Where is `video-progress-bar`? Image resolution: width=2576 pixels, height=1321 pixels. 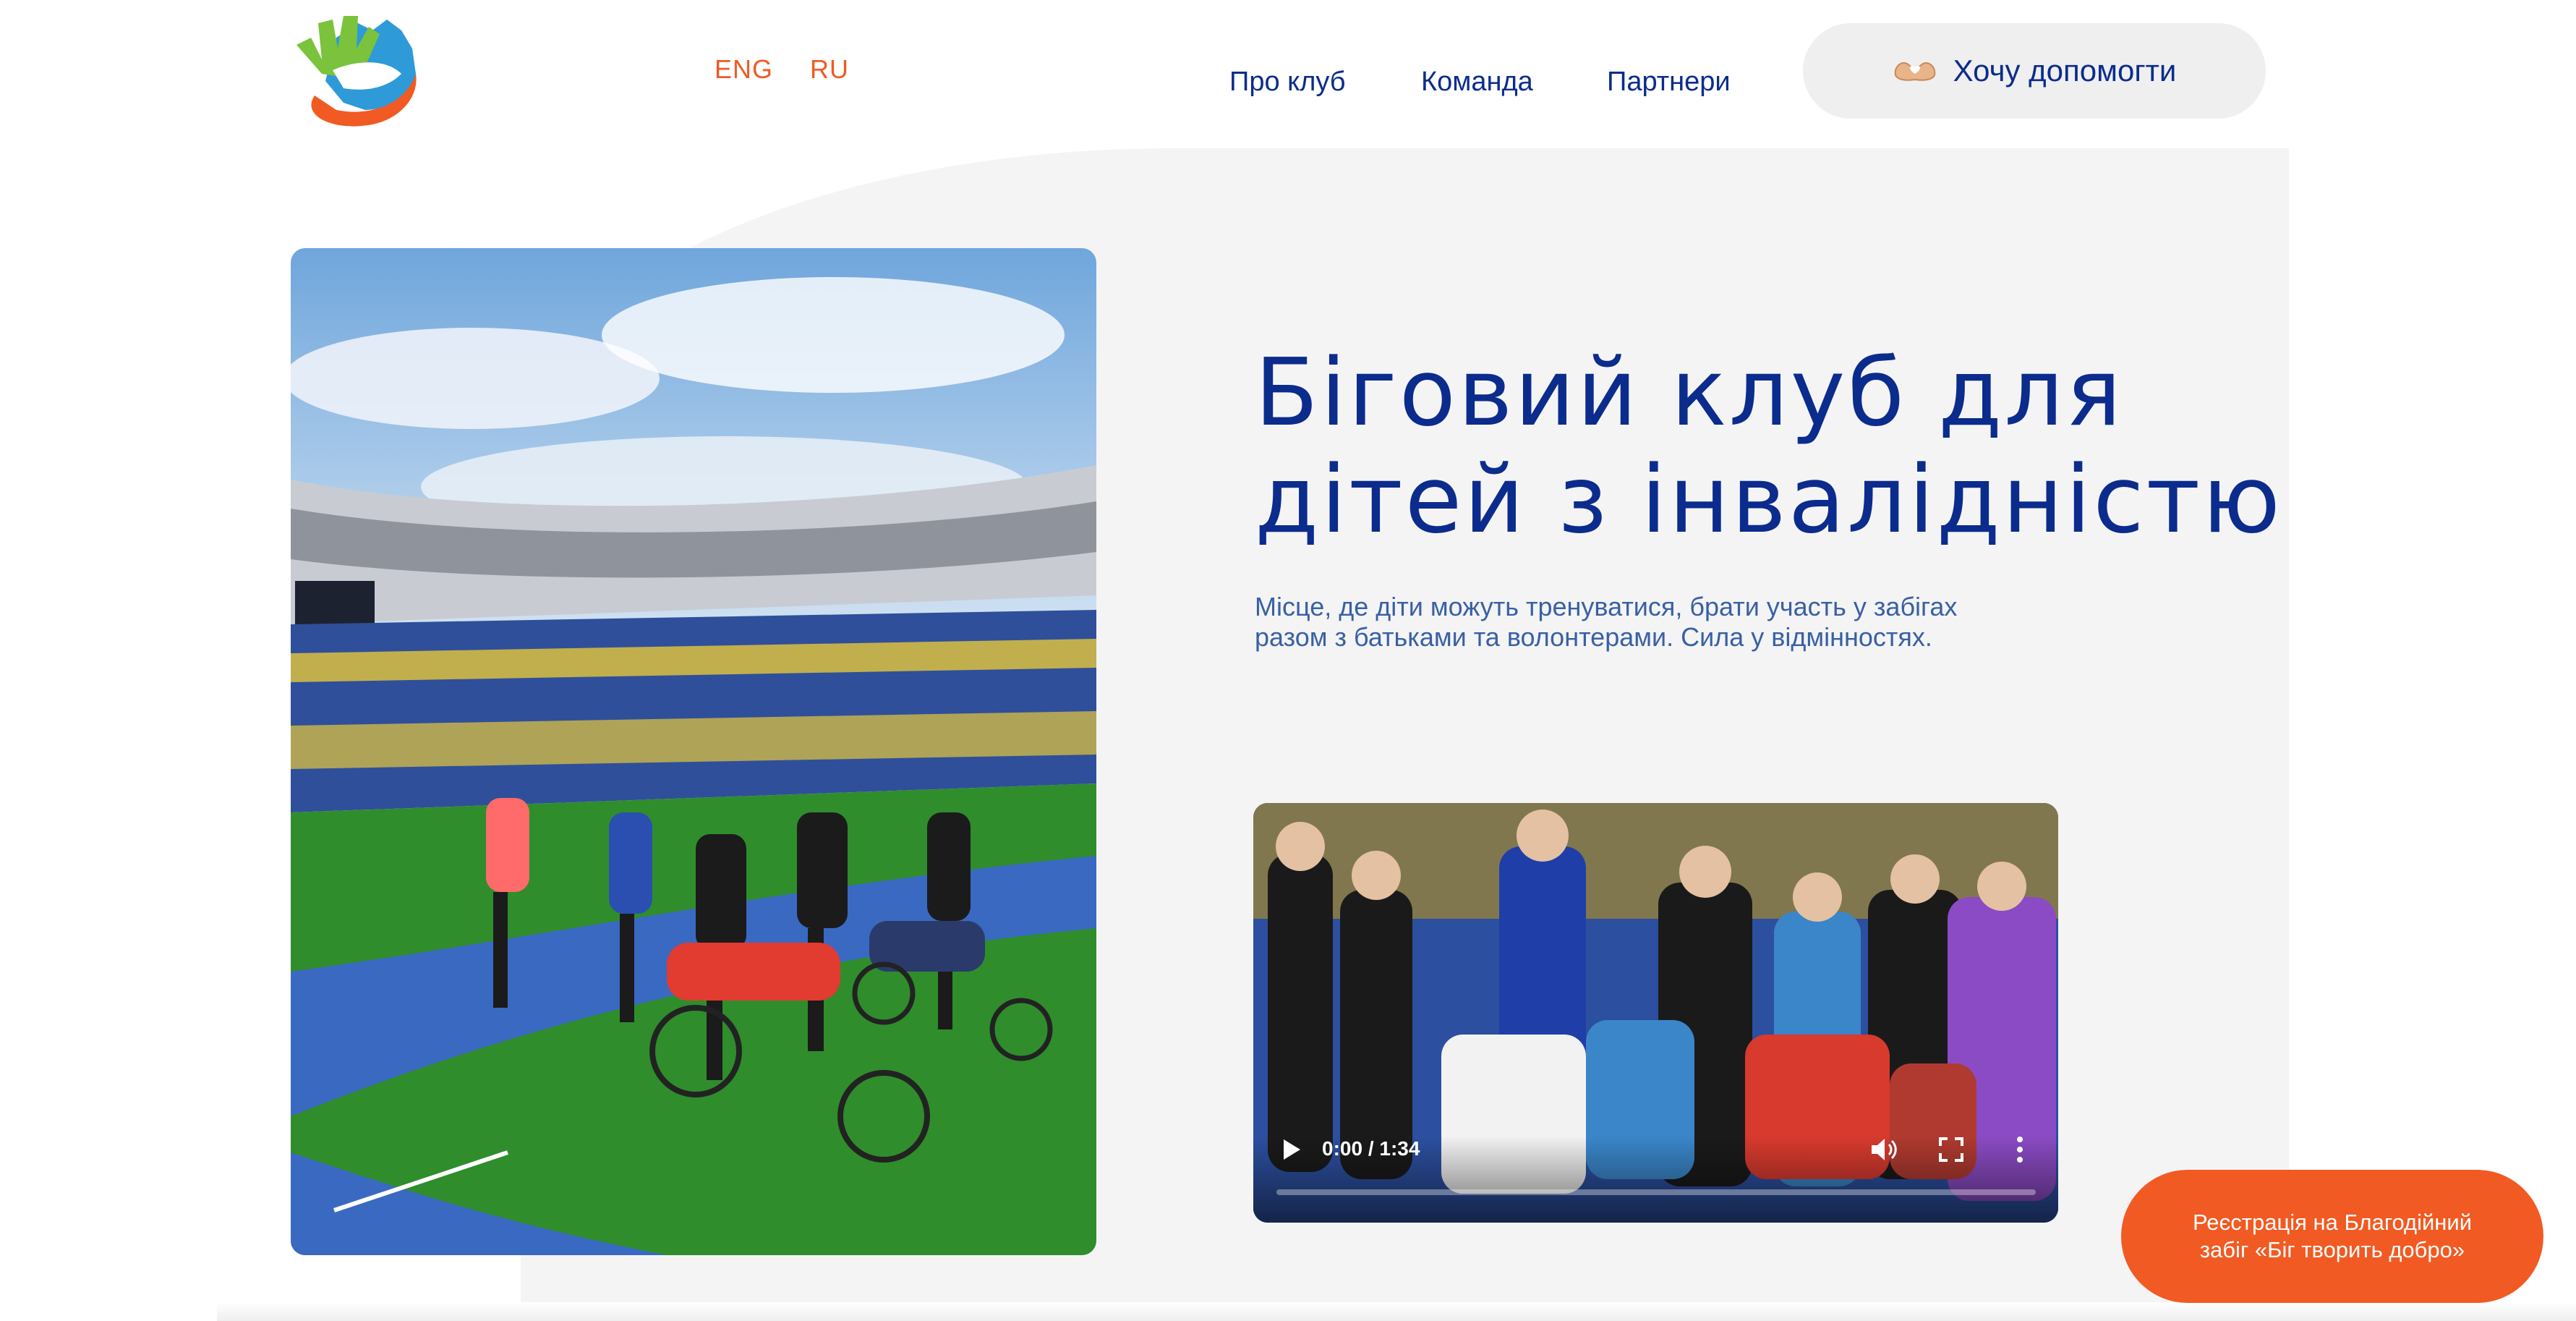
video-progress-bar is located at coordinates (1656, 1192).